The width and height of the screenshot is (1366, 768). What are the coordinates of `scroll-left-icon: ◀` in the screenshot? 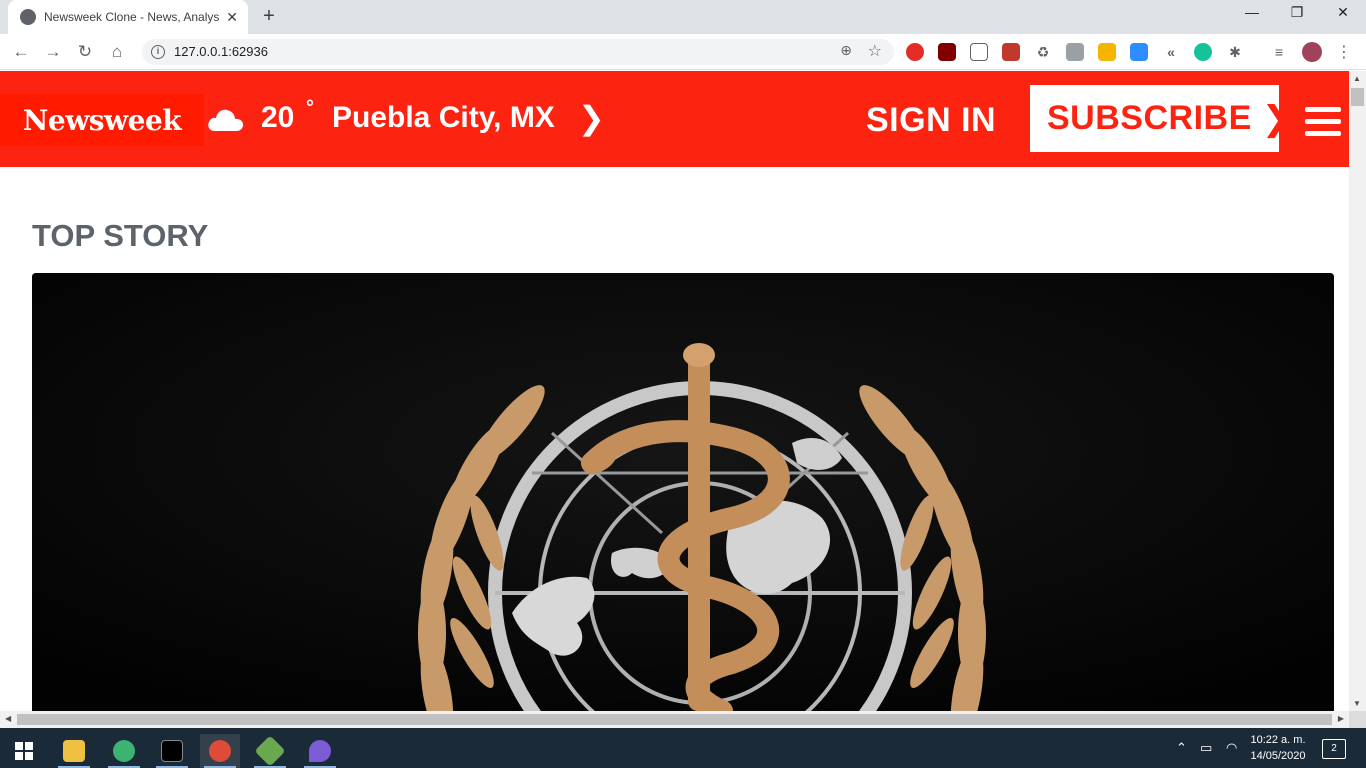 It's located at (8, 718).